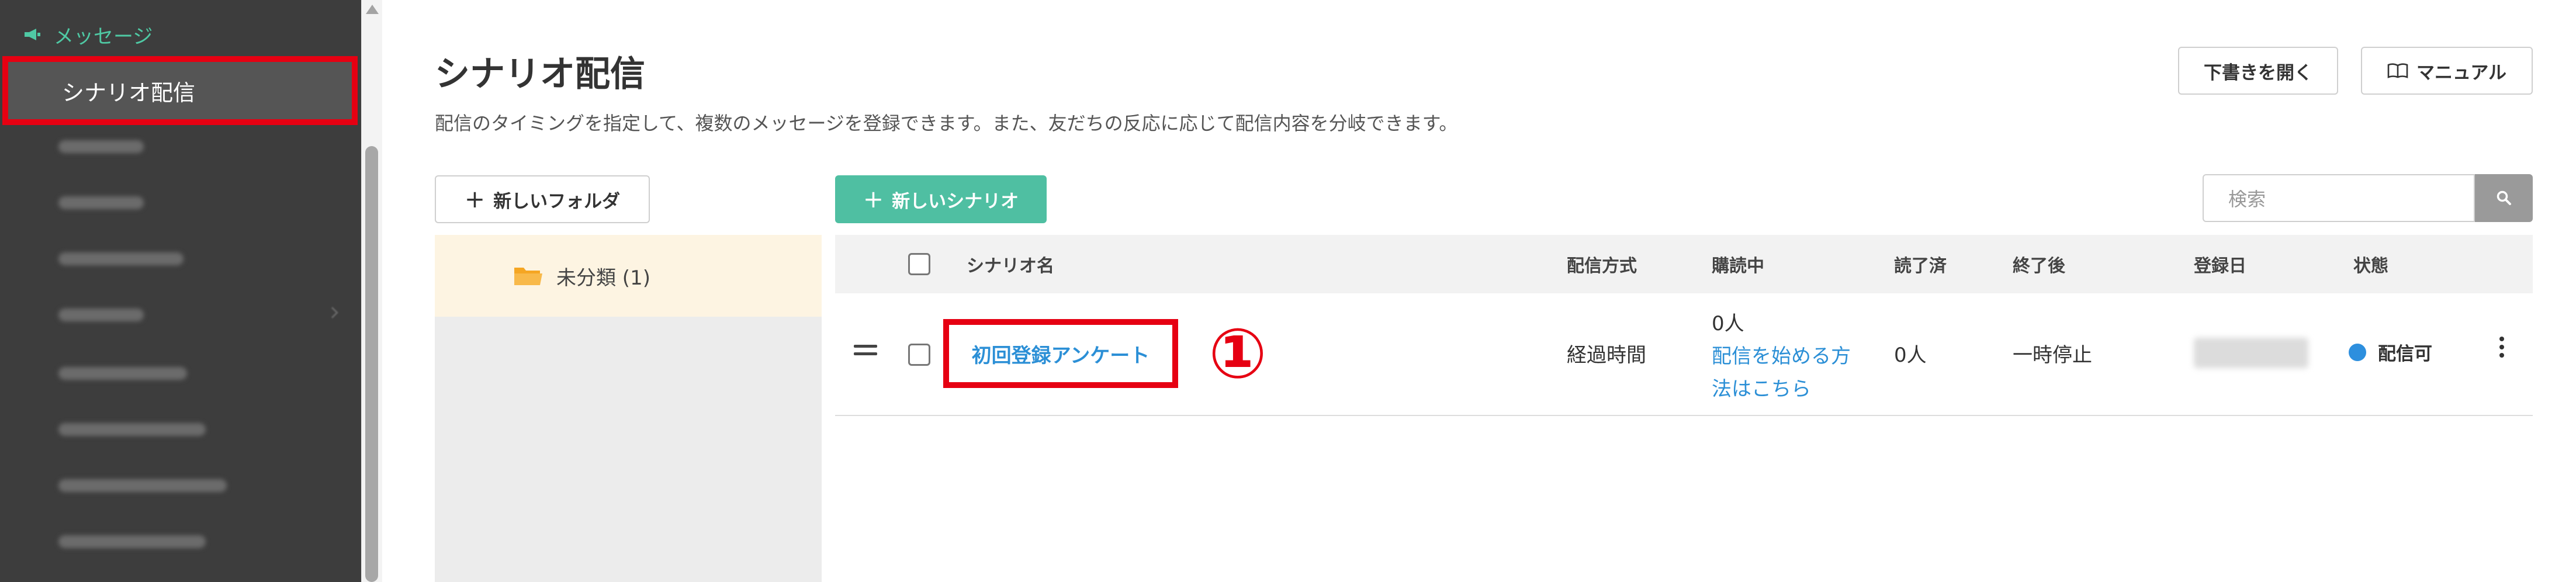 Image resolution: width=2576 pixels, height=582 pixels. Describe the element at coordinates (1061, 353) in the screenshot. I see `scenario-name-link: 初回登録アンケート` at that location.